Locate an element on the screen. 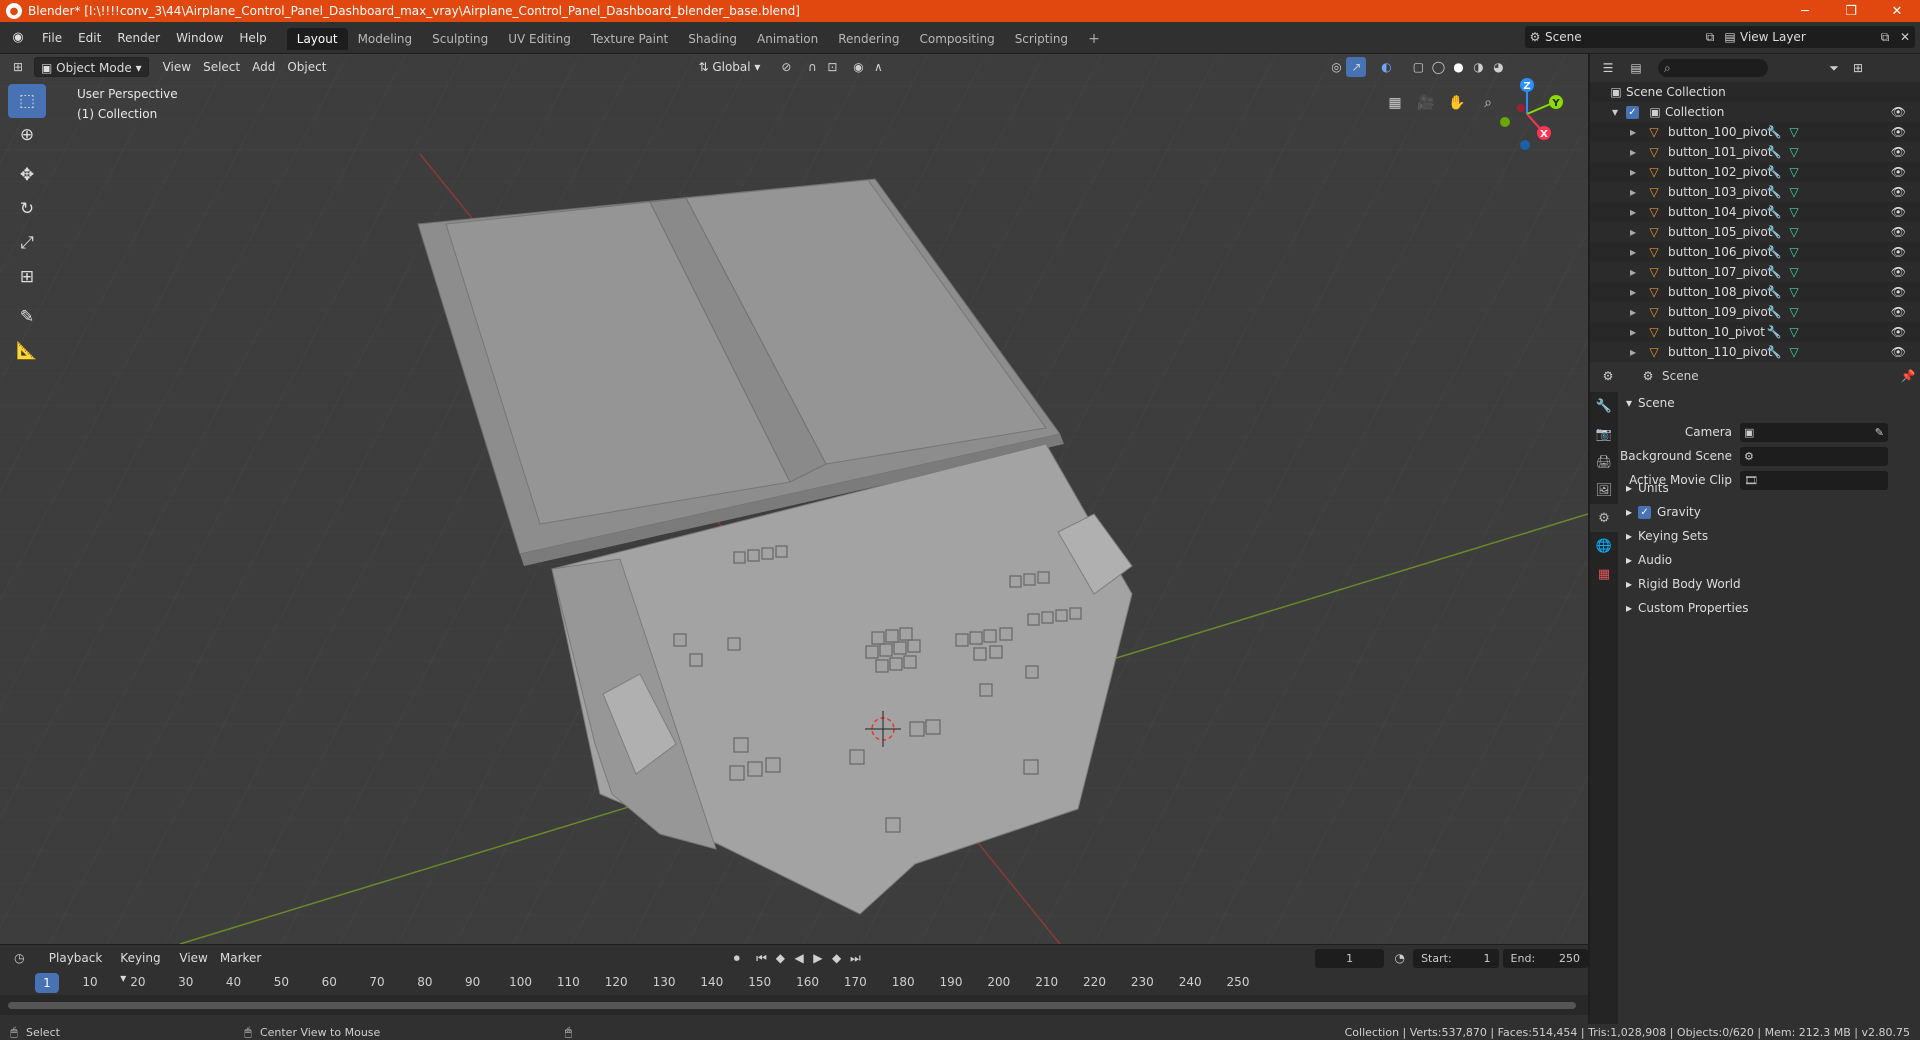 The height and width of the screenshot is (1040, 1920). tab-compositing: Compositing is located at coordinates (956, 39).